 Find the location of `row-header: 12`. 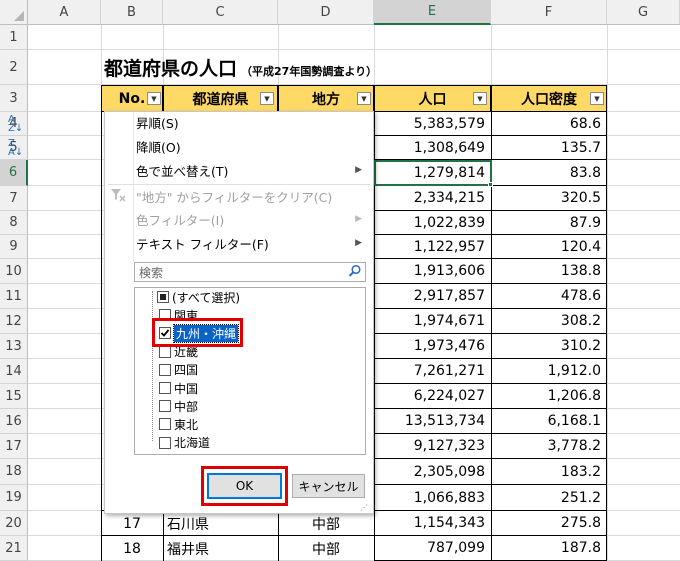

row-header: 12 is located at coordinates (14, 321).